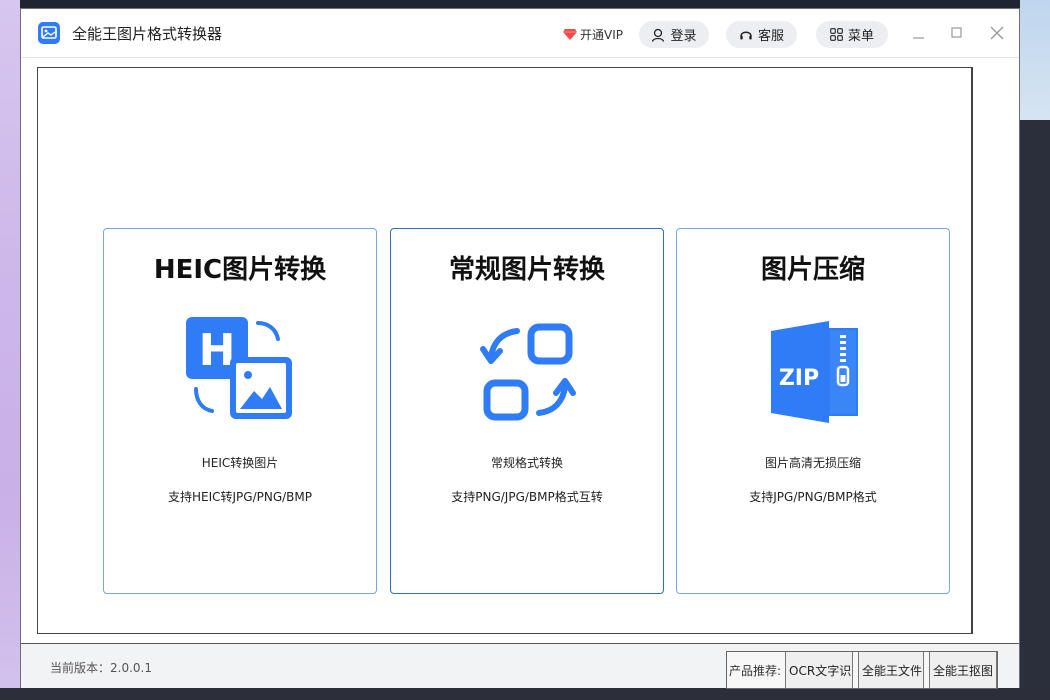  I want to click on zip-label: ZIP, so click(799, 378).